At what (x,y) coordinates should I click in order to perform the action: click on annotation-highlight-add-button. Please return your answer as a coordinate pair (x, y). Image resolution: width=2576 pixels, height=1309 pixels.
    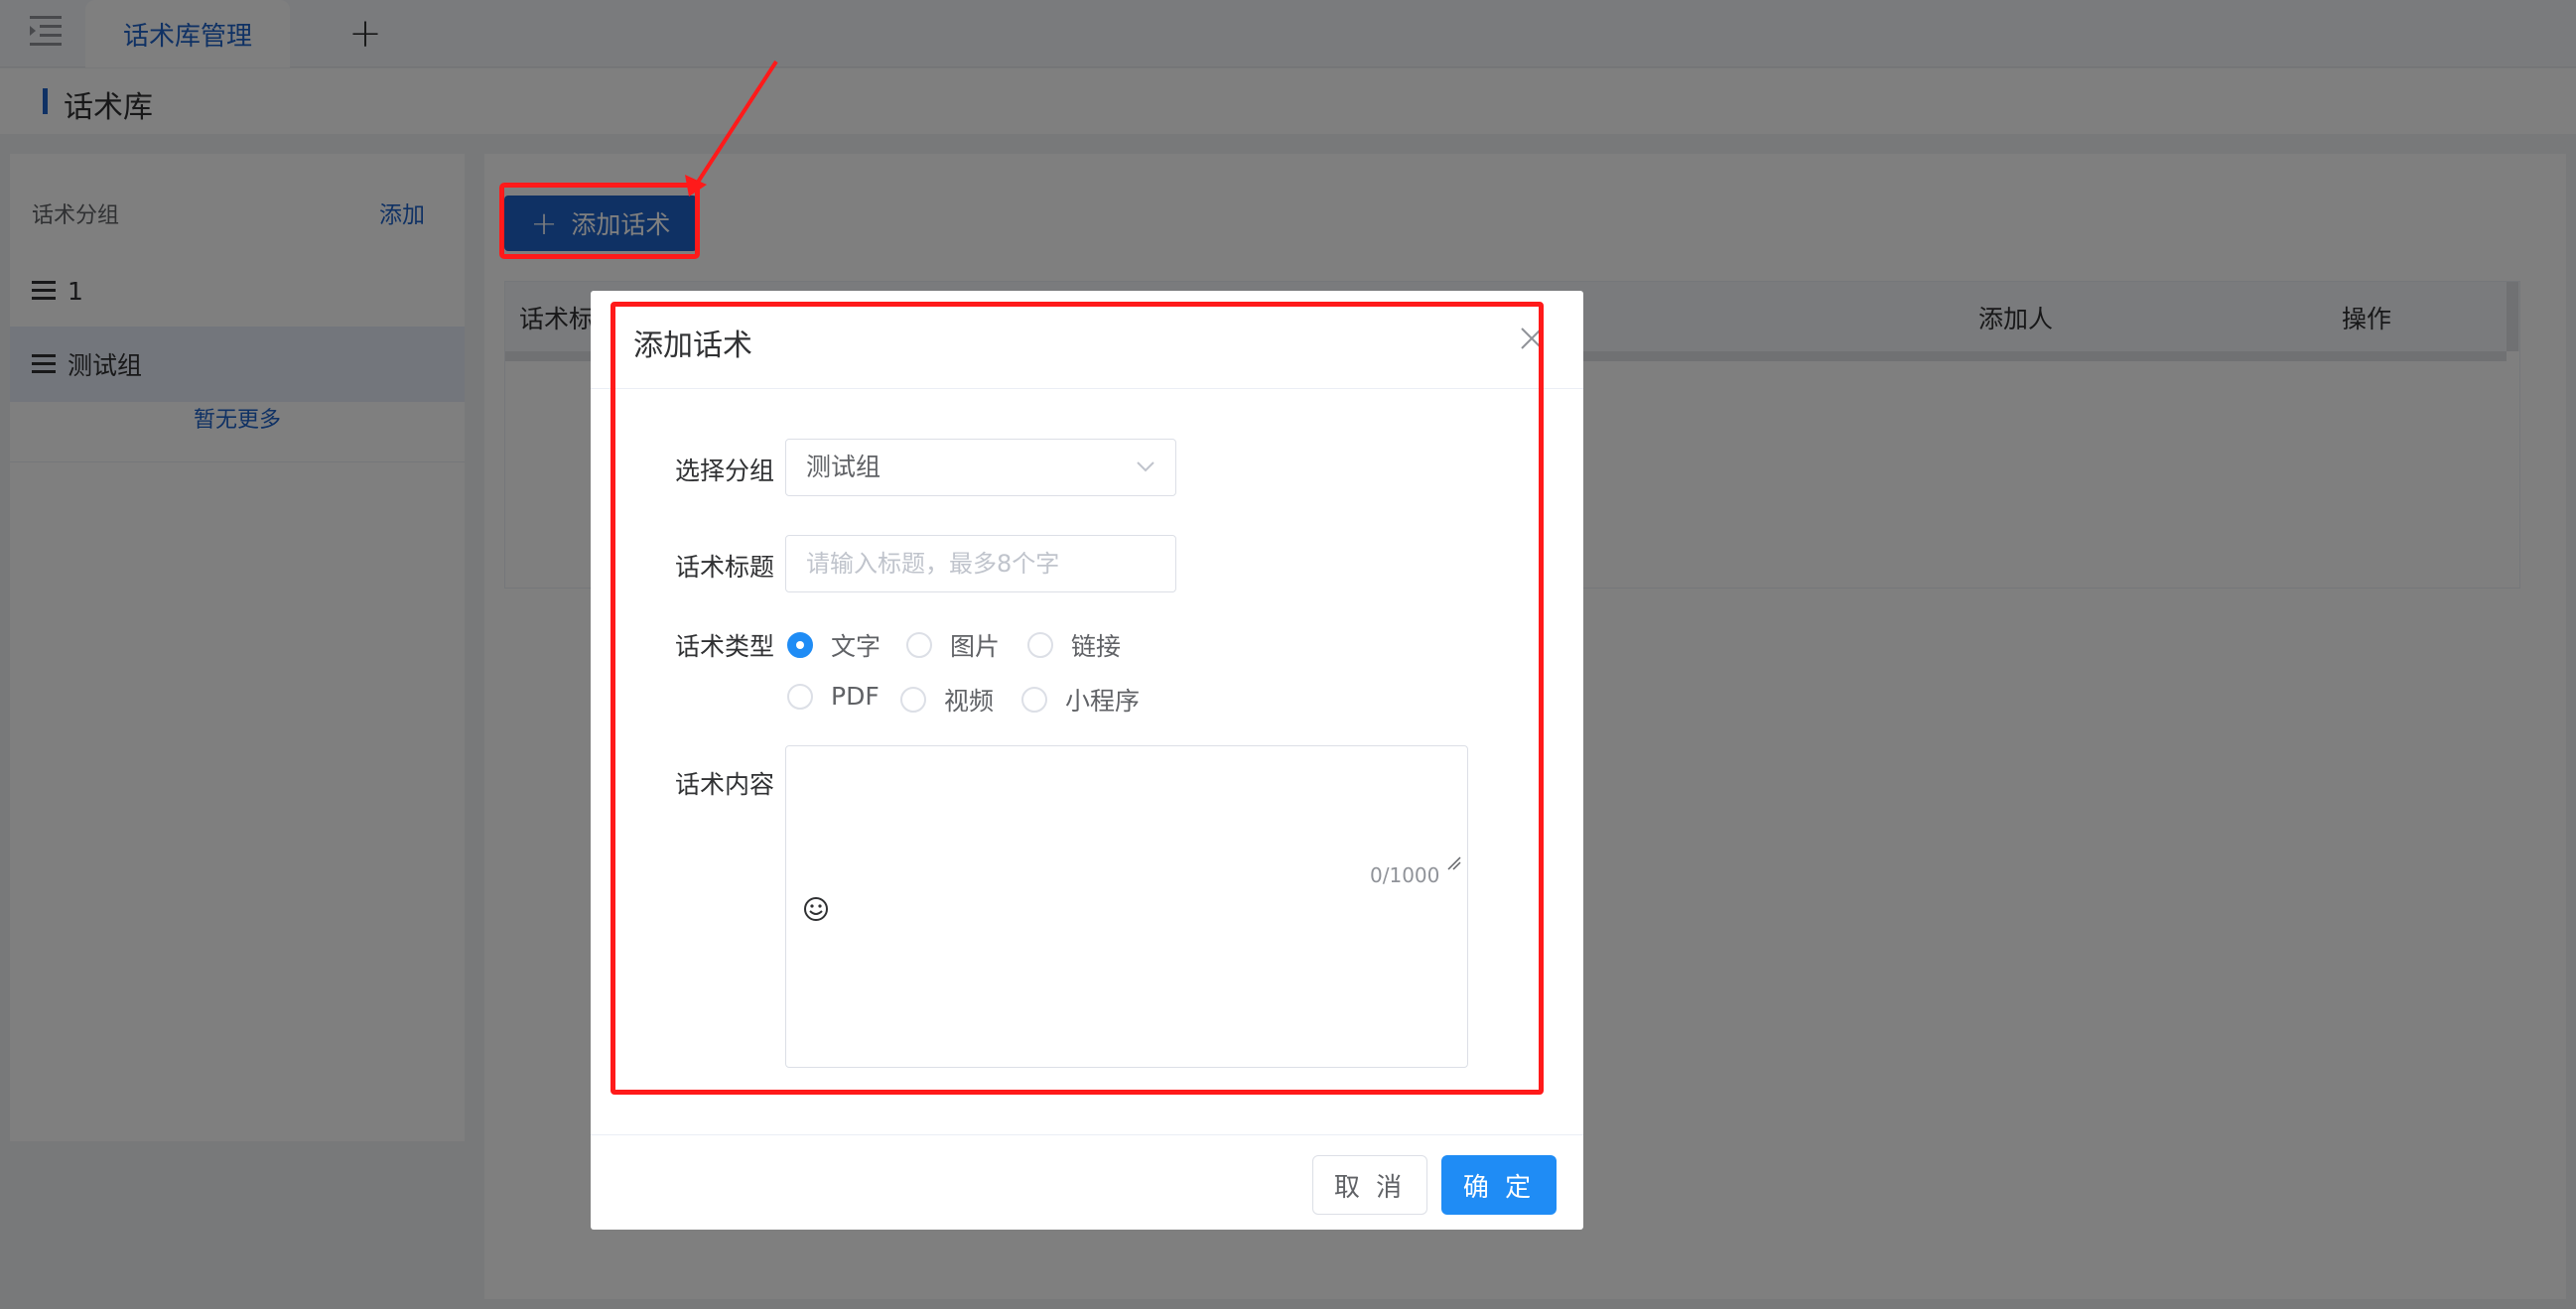
    Looking at the image, I should click on (599, 221).